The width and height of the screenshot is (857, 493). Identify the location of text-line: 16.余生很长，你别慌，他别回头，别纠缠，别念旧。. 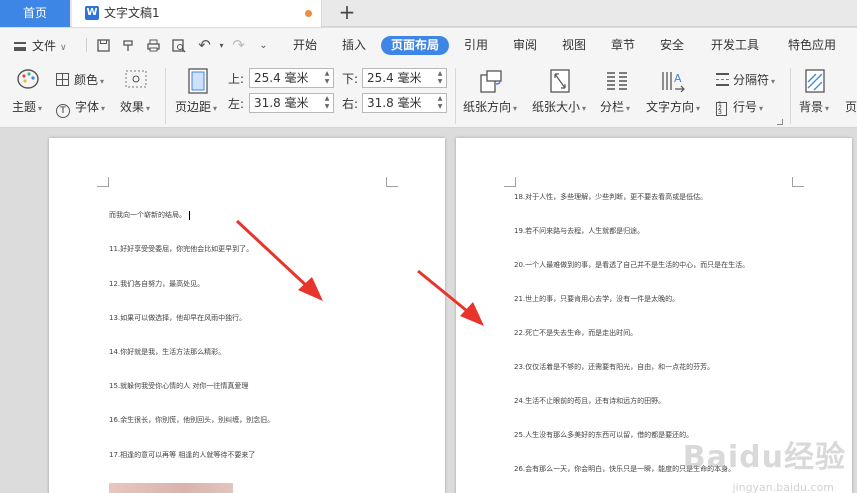
(191, 420).